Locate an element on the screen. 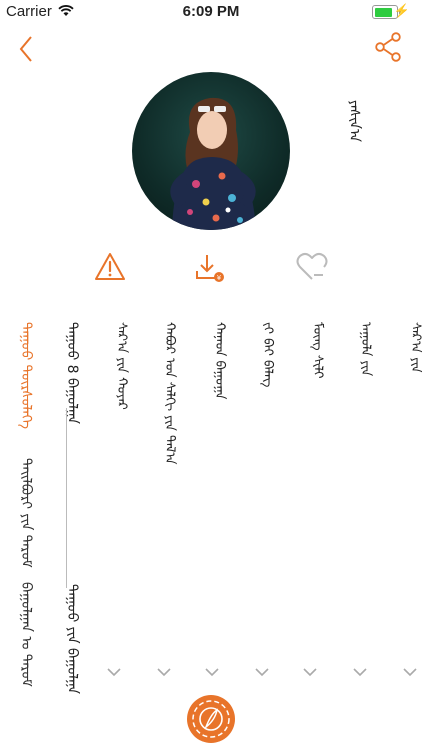  lyric-line: ᠬᠠᠪᠣᠷ ᠤᠨ ᠰᠠᠯᠬᠢ ᠶᠢᠨ ᠲᠠᠯ᠎ᠠ is located at coordinates (169, 393).